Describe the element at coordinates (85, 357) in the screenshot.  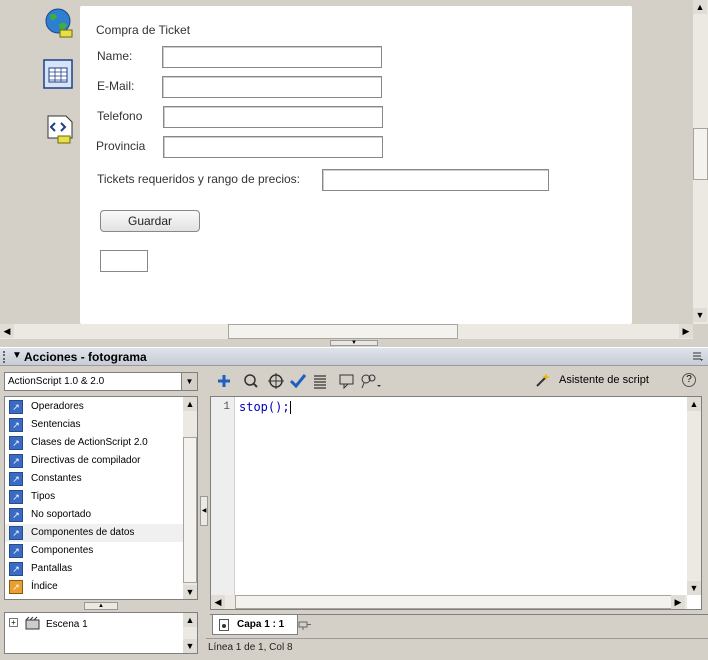
I see `panel-title: Acciones - fotograma` at that location.